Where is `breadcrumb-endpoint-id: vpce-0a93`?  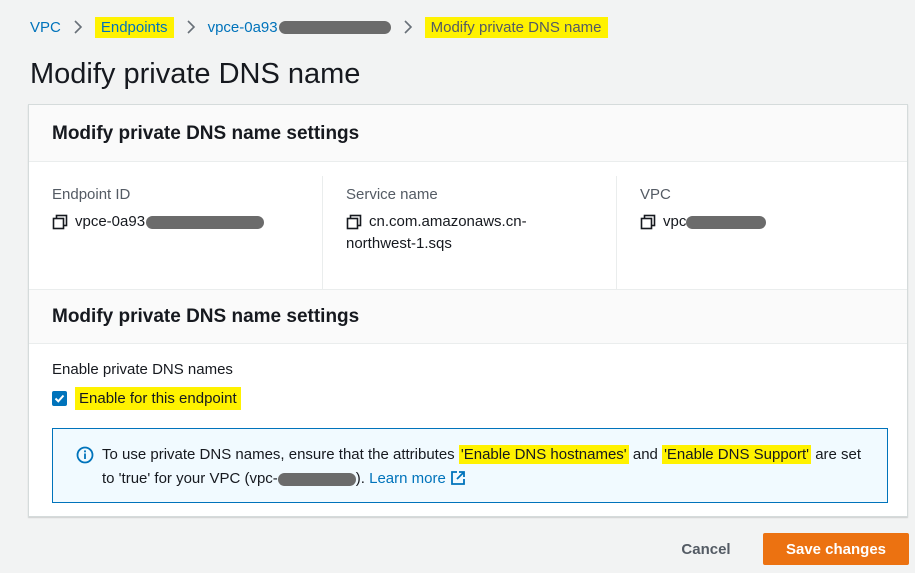
breadcrumb-endpoint-id: vpce-0a93 is located at coordinates (299, 27).